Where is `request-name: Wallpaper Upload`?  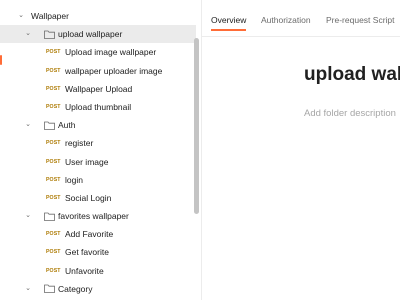
request-name: Wallpaper Upload is located at coordinates (99, 88).